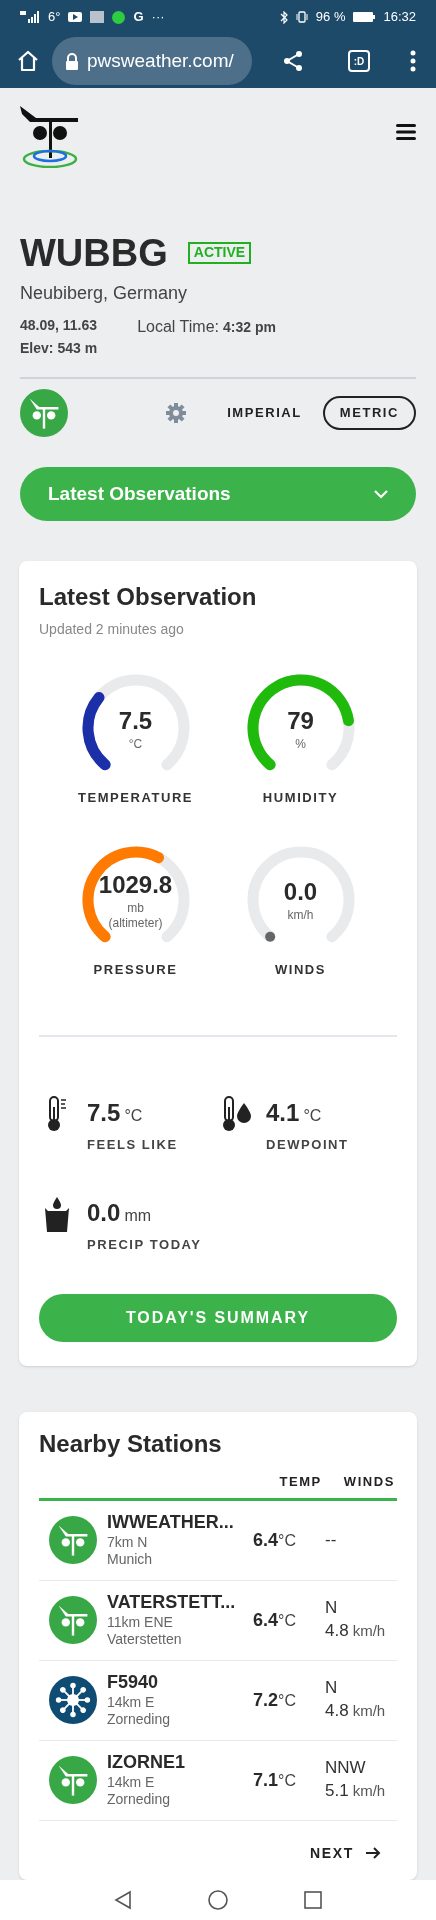  What do you see at coordinates (218, 1540) in the screenshot?
I see `station-row: IWWEATHER... 7km N Munich 6.4°C --` at bounding box center [218, 1540].